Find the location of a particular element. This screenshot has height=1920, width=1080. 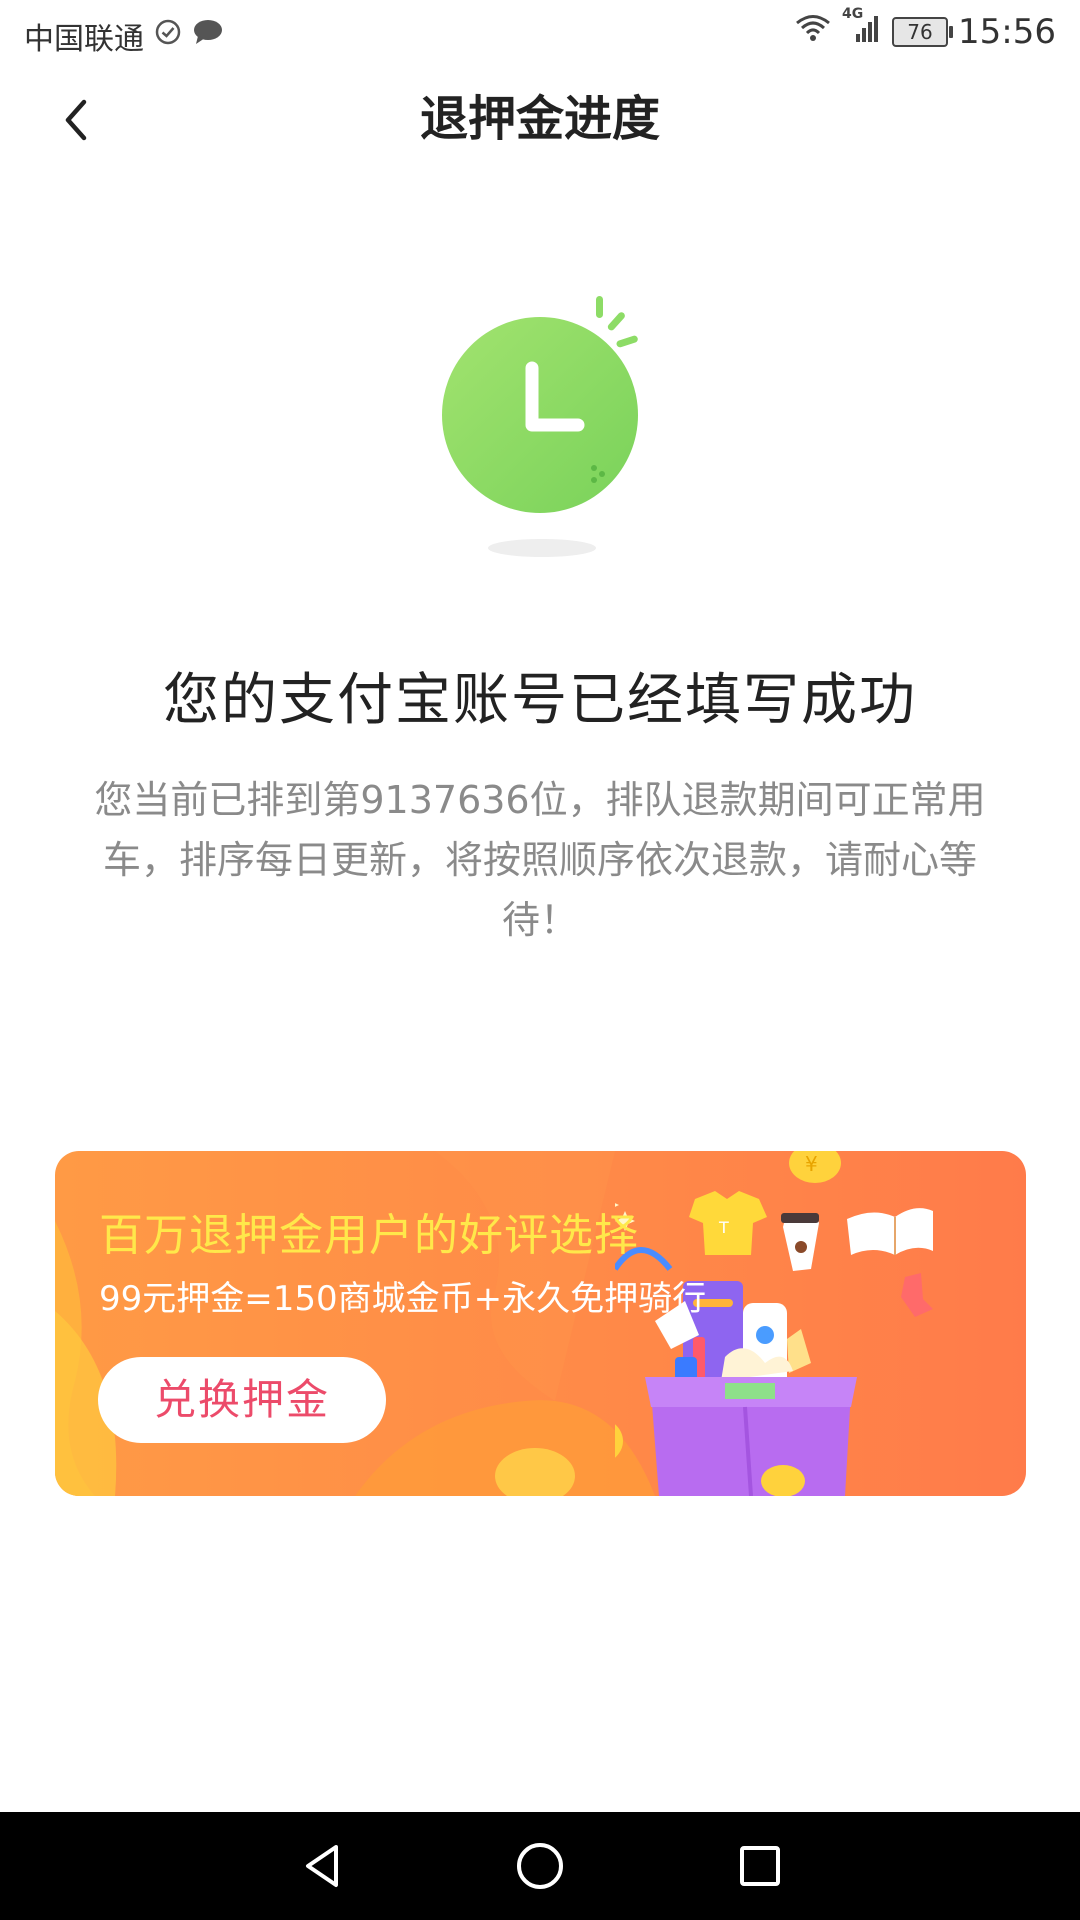

square-recents-icon is located at coordinates (760, 1866).